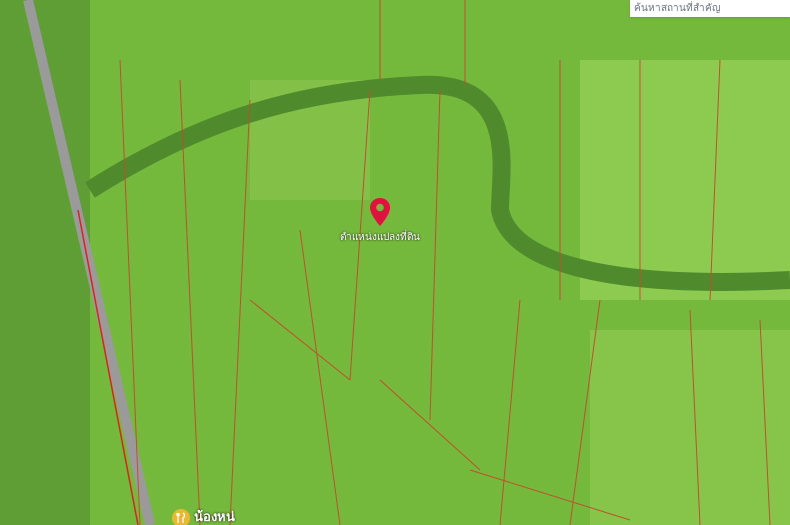 The height and width of the screenshot is (525, 790). Describe the element at coordinates (181, 516) in the screenshot. I see `fork-knife-icon` at that location.